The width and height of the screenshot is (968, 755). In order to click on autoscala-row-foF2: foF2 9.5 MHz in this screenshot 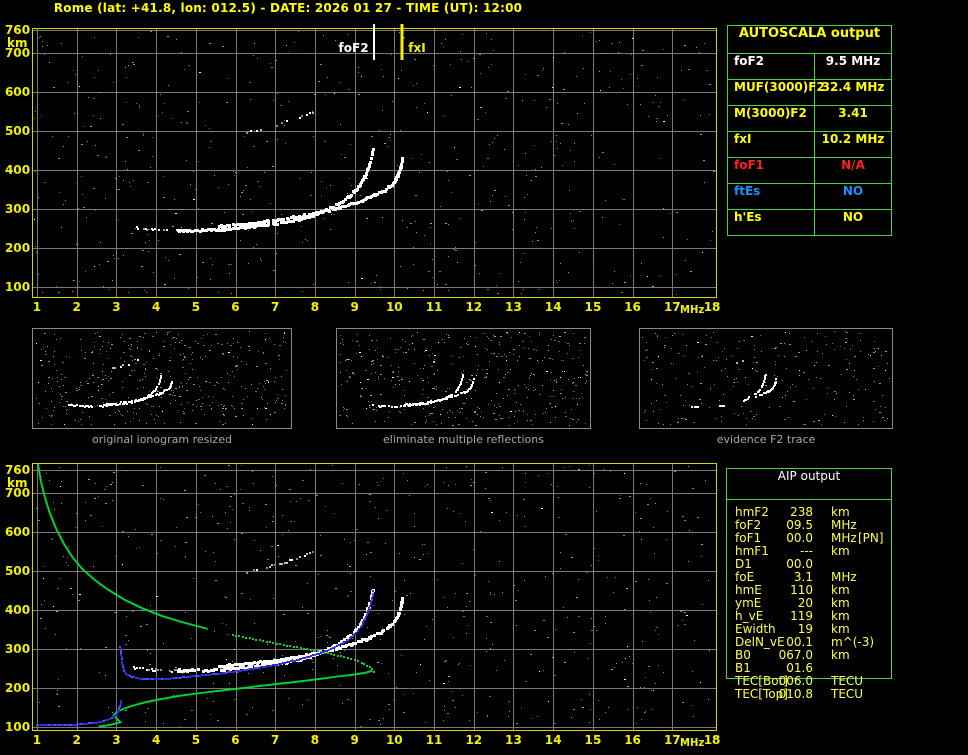, I will do `click(809, 67)`.